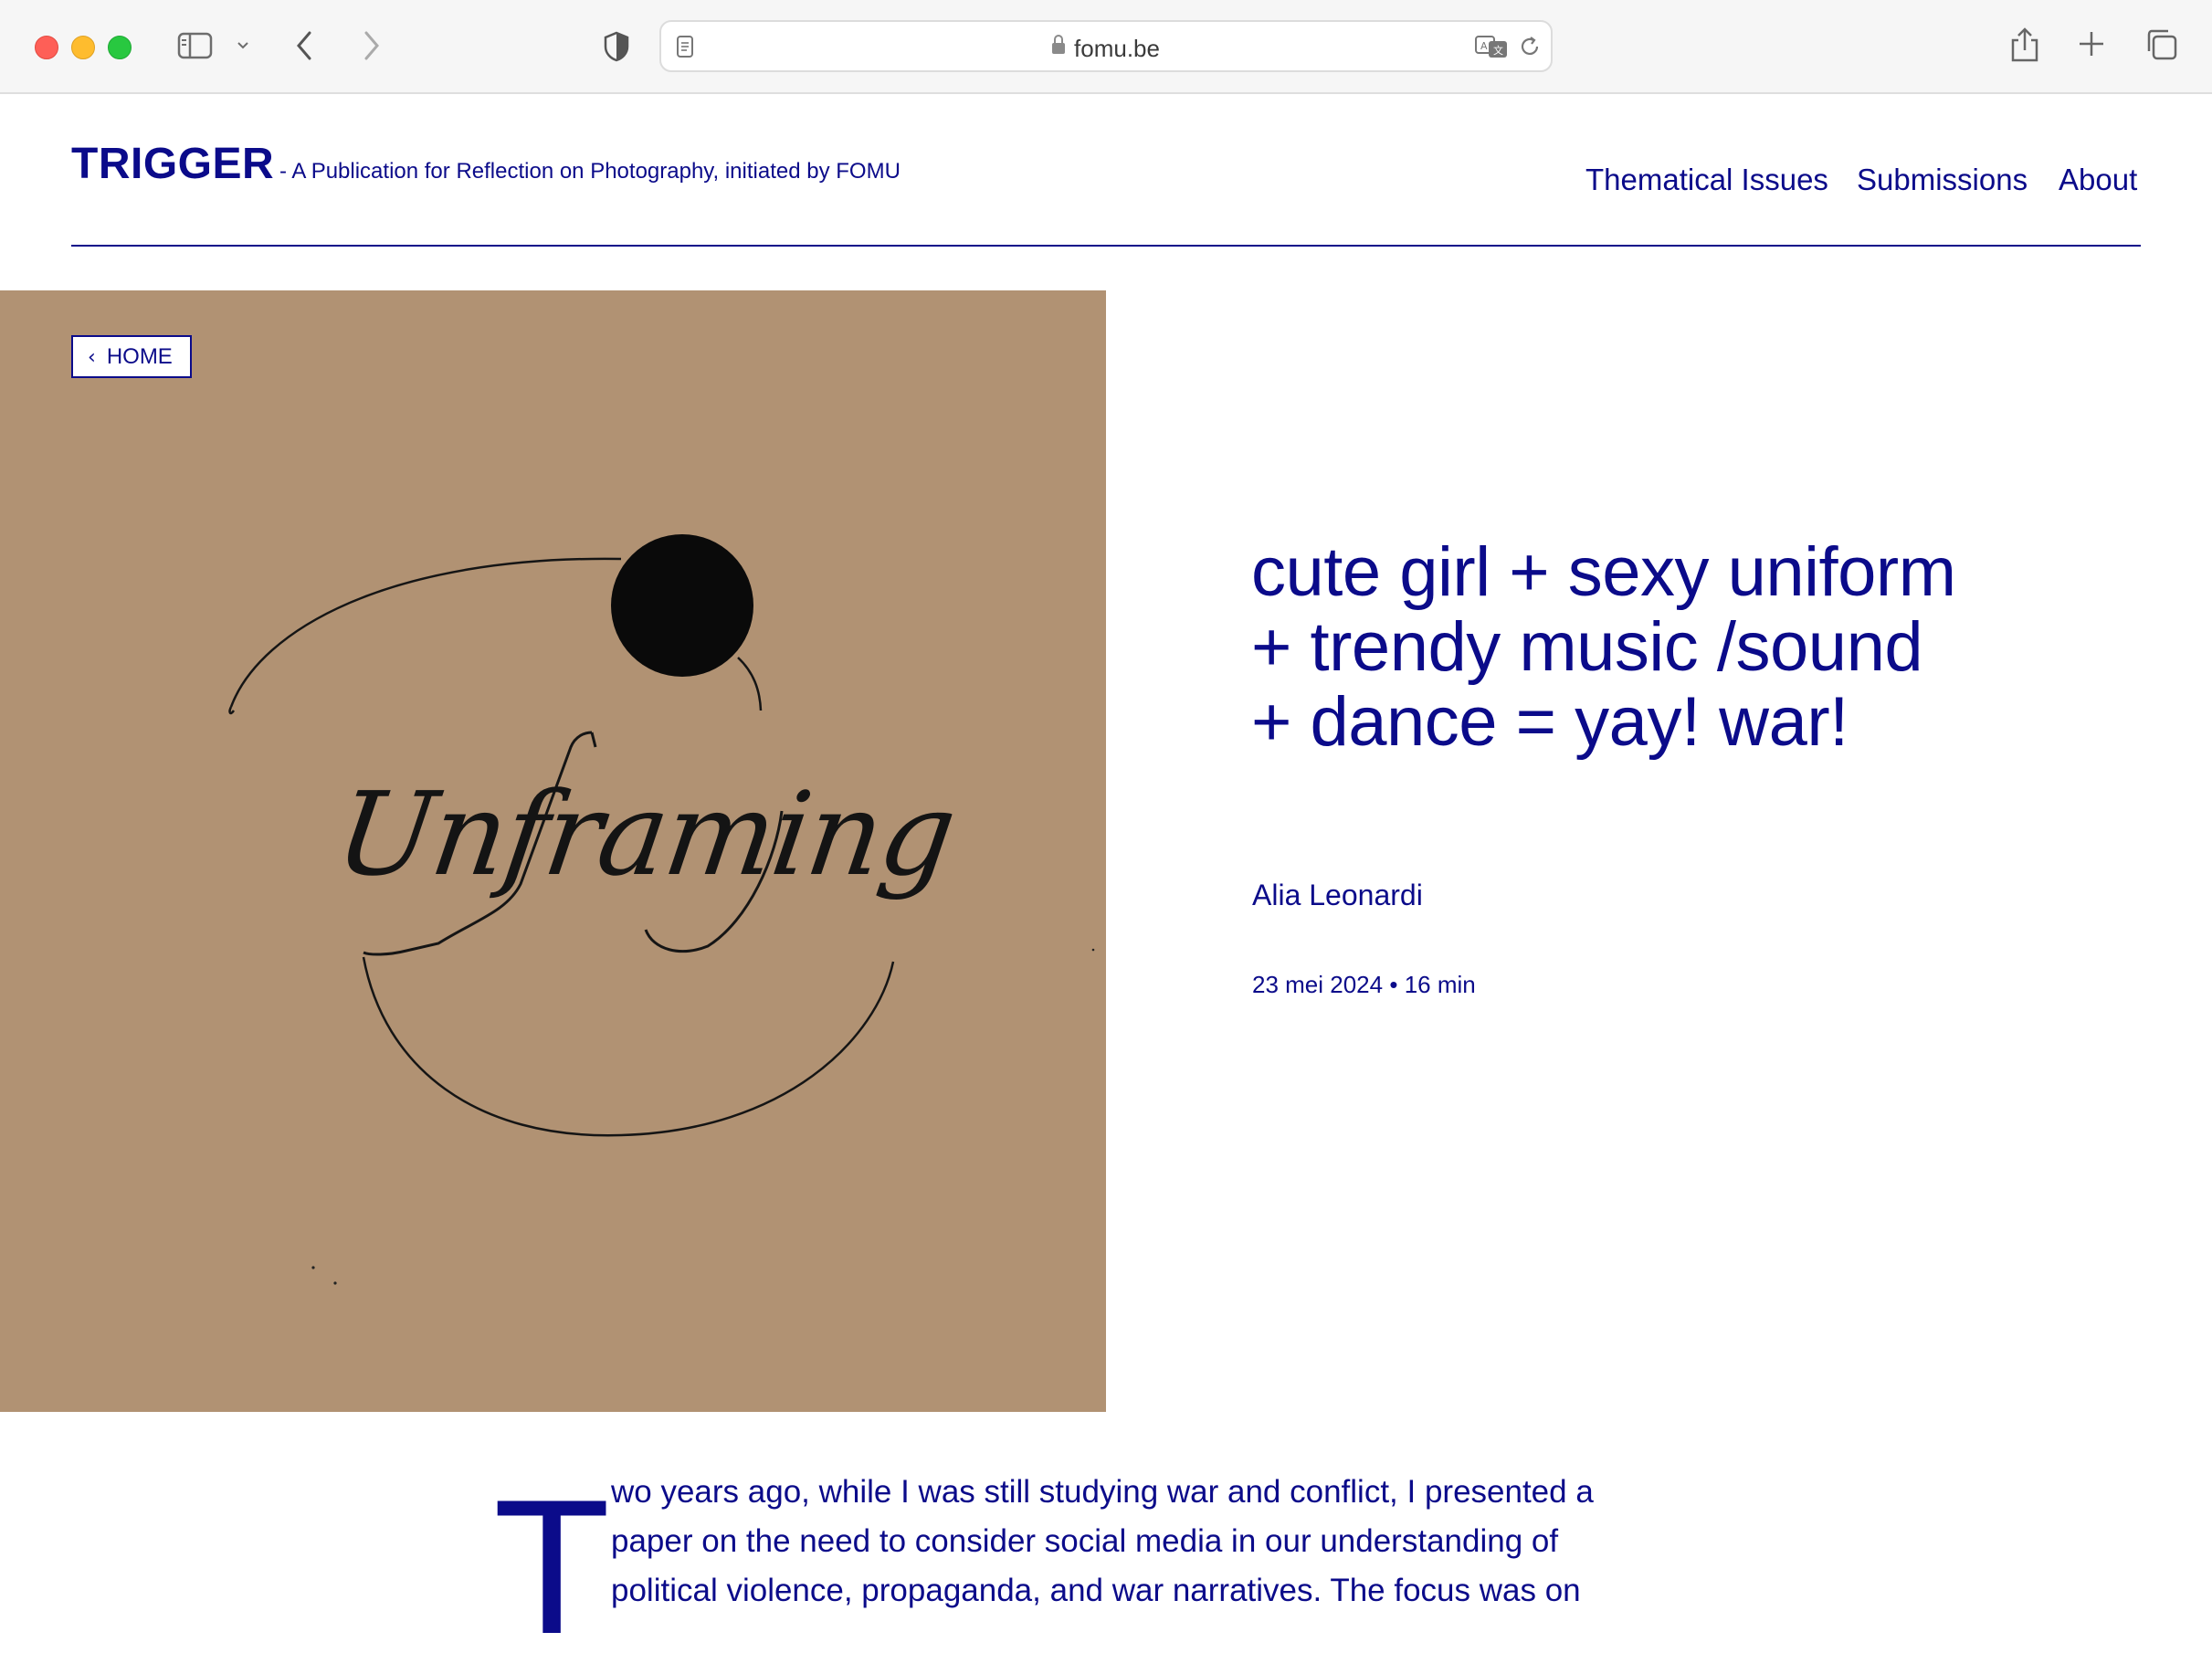 The height and width of the screenshot is (1674, 2212). I want to click on url-text: fomu.be, so click(1117, 49).